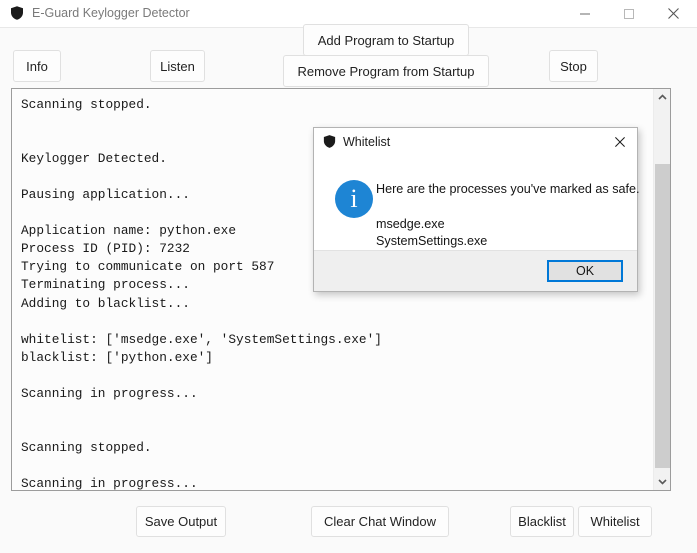 The height and width of the screenshot is (553, 697). I want to click on chevron-up-icon, so click(662, 97).